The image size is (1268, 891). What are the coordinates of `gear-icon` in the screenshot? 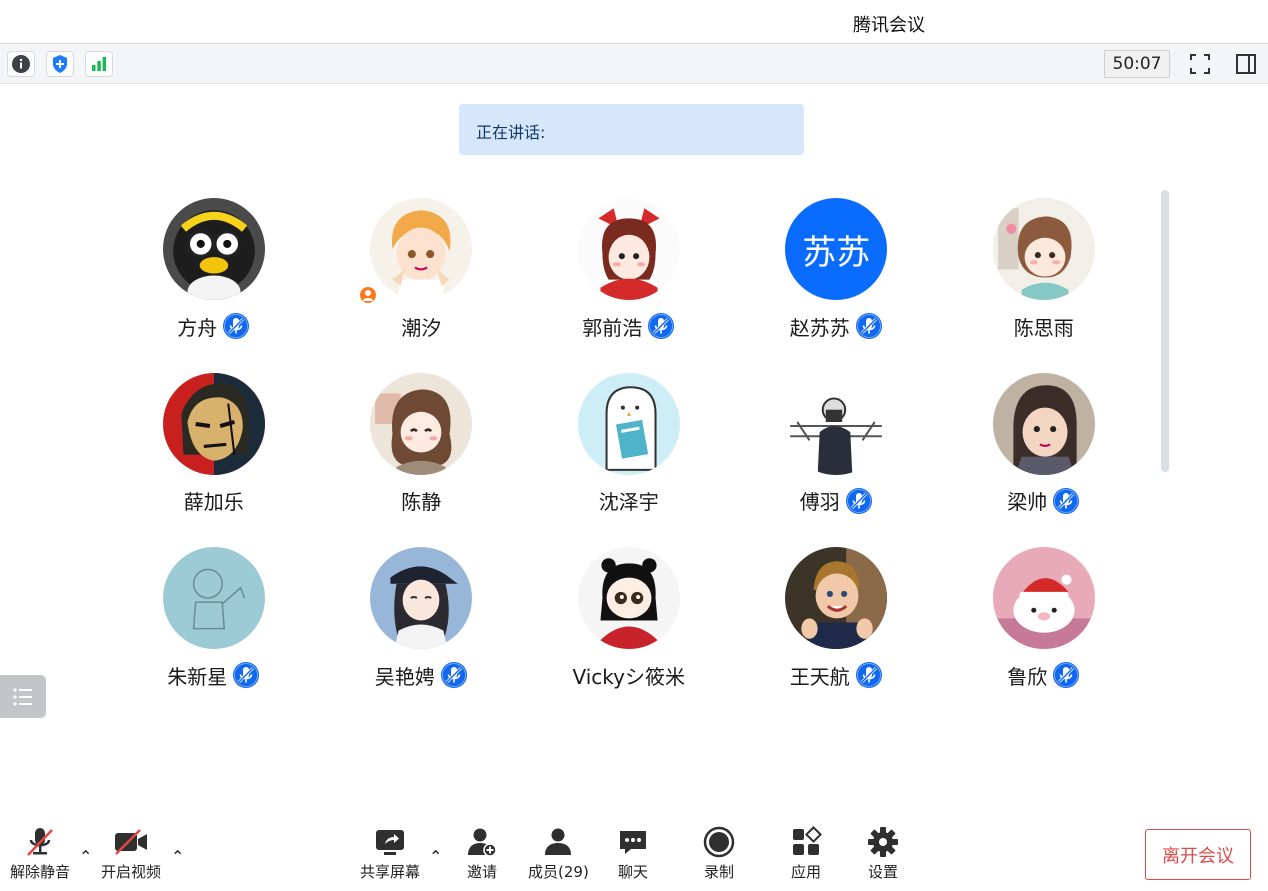 It's located at (883, 842).